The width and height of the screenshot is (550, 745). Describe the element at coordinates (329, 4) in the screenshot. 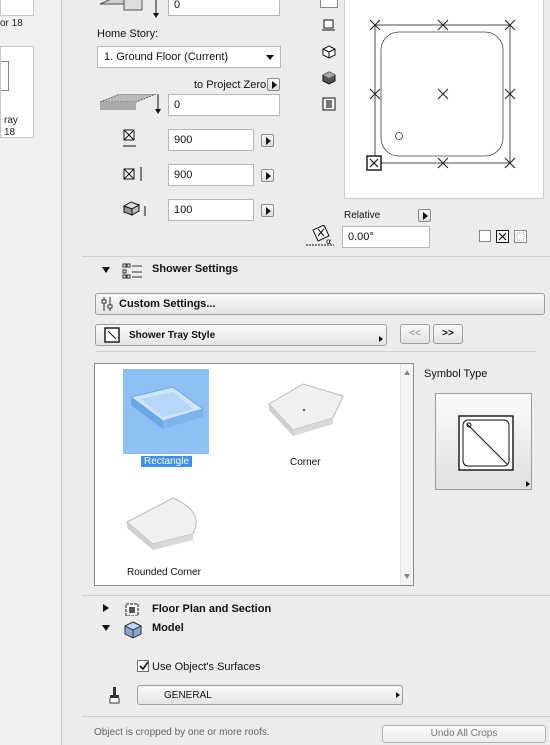

I see `plan-view-icon` at that location.